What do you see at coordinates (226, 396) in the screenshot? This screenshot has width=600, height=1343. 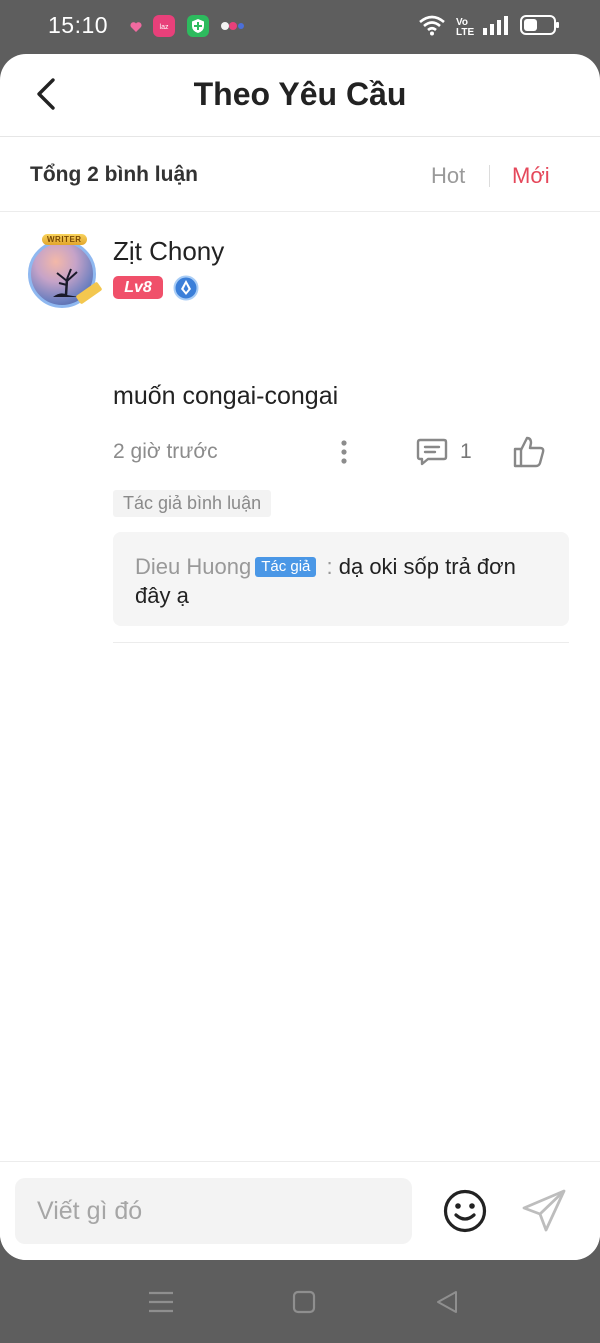 I see `comment-text: muốn congai-congai` at bounding box center [226, 396].